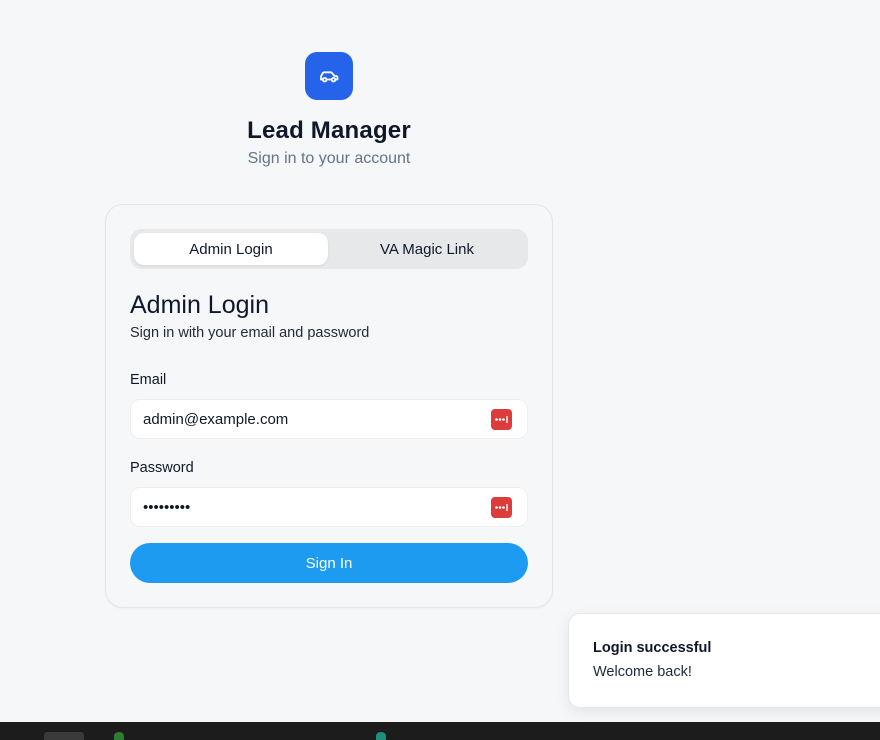 The height and width of the screenshot is (740, 880). Describe the element at coordinates (724, 660) in the screenshot. I see `toast-notification: Login successful Welcome back!` at that location.